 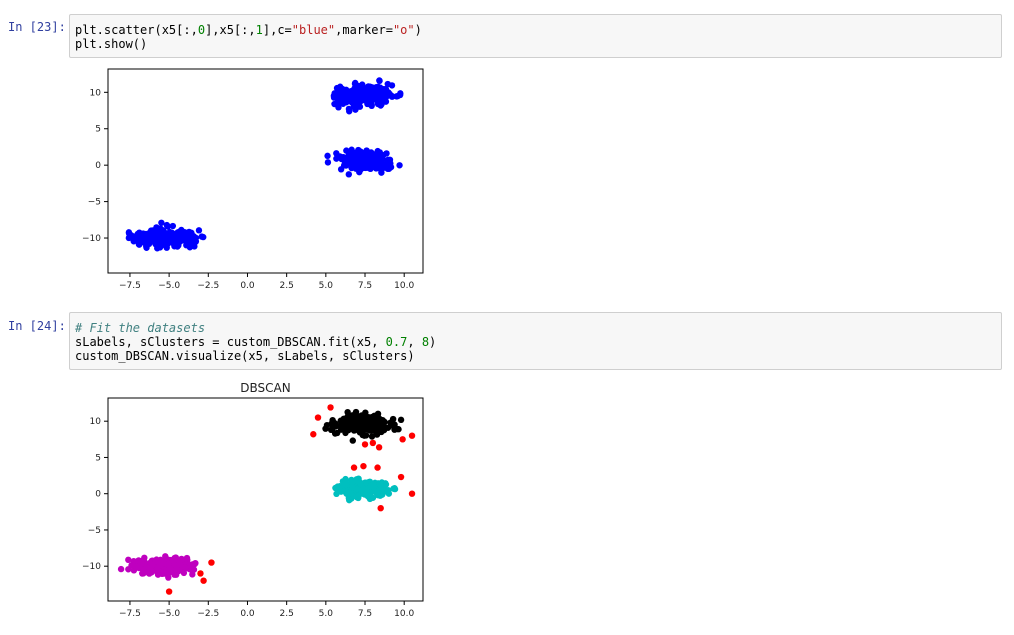 I want to click on x-tick-label: 0.0, so click(x=247, y=614).